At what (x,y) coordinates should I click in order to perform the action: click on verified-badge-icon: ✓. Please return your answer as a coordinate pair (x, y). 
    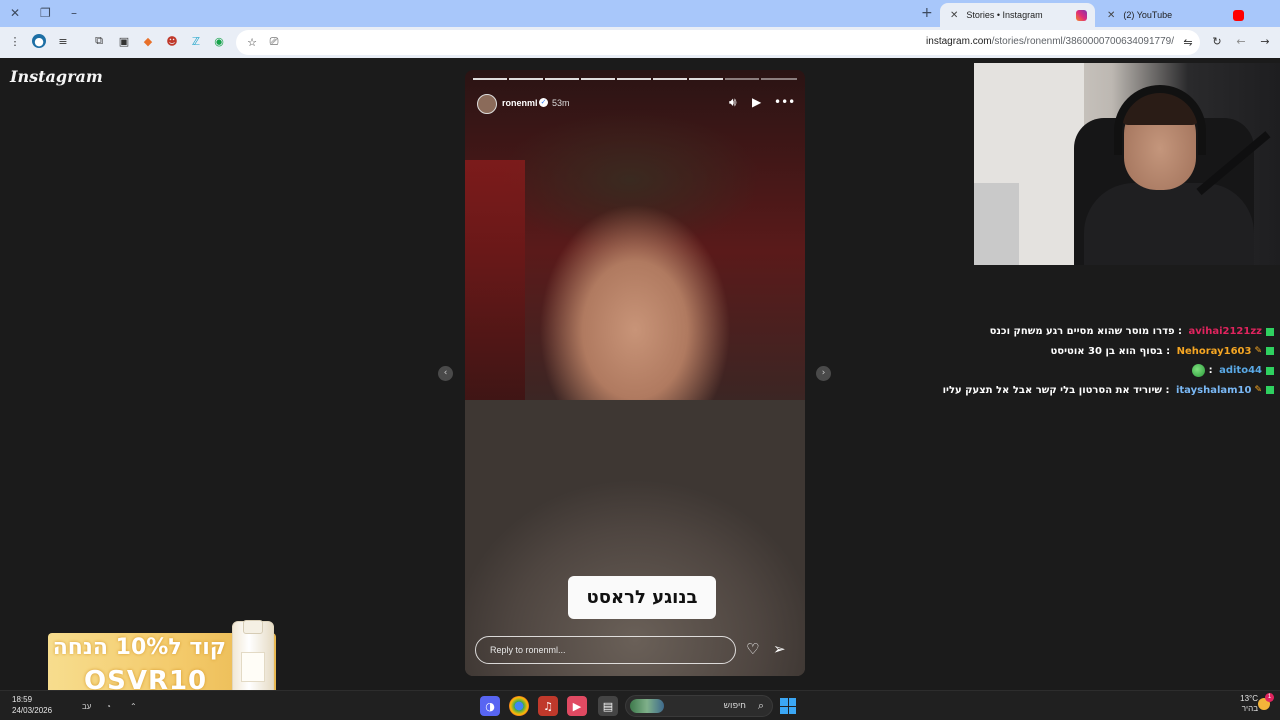
    Looking at the image, I should click on (543, 102).